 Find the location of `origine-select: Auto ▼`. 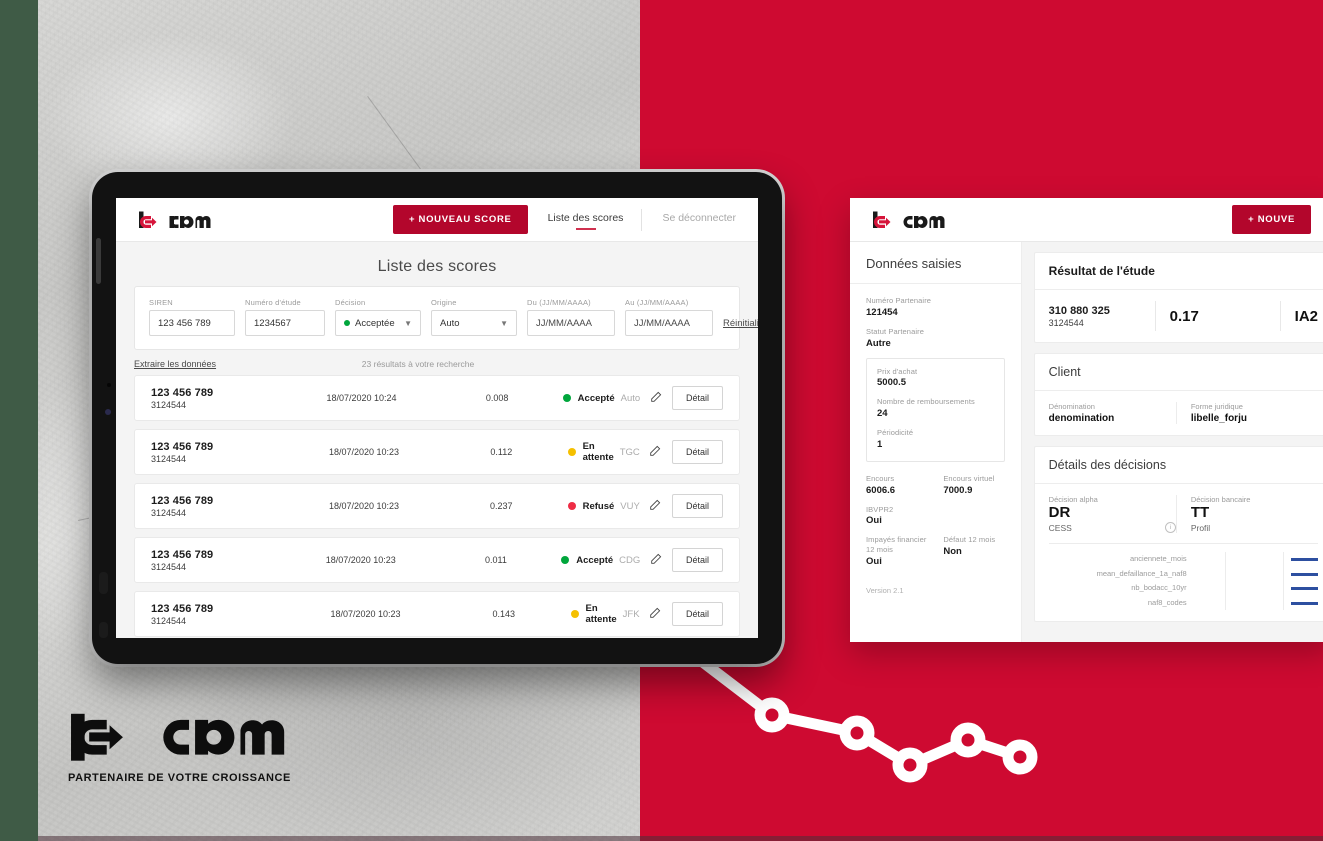

origine-select: Auto ▼ is located at coordinates (474, 323).